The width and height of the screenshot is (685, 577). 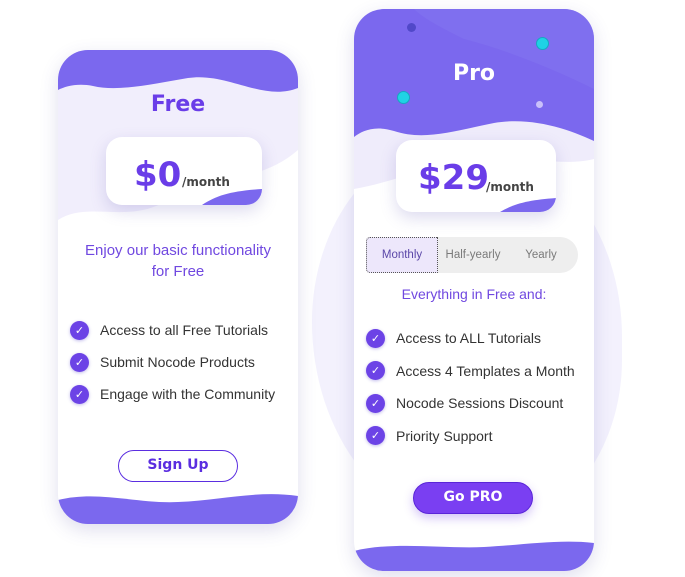 I want to click on list-item: ✓ Priority Support, so click(x=470, y=436).